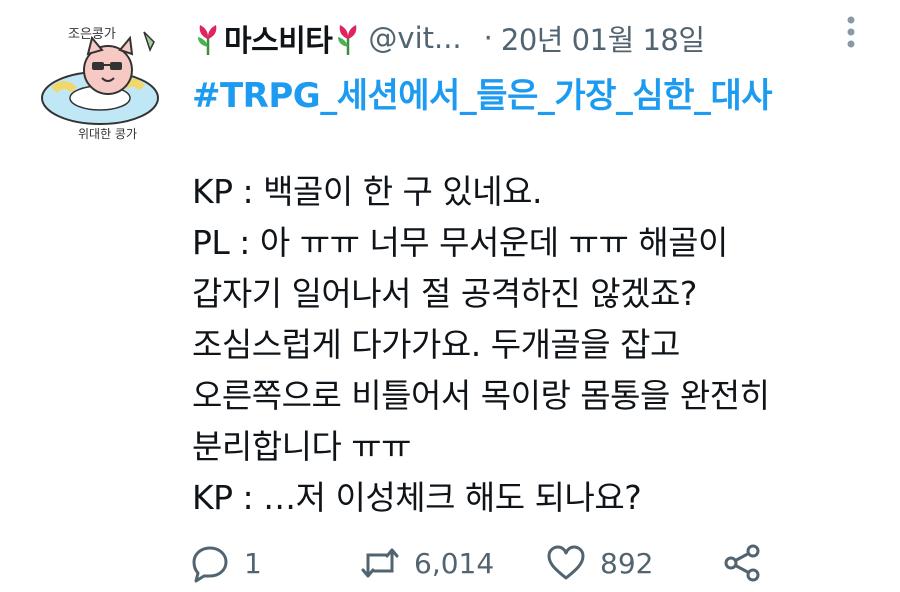 The width and height of the screenshot is (900, 592). Describe the element at coordinates (103, 77) in the screenshot. I see `avatar: 조은콩가 위대한 콩가` at that location.